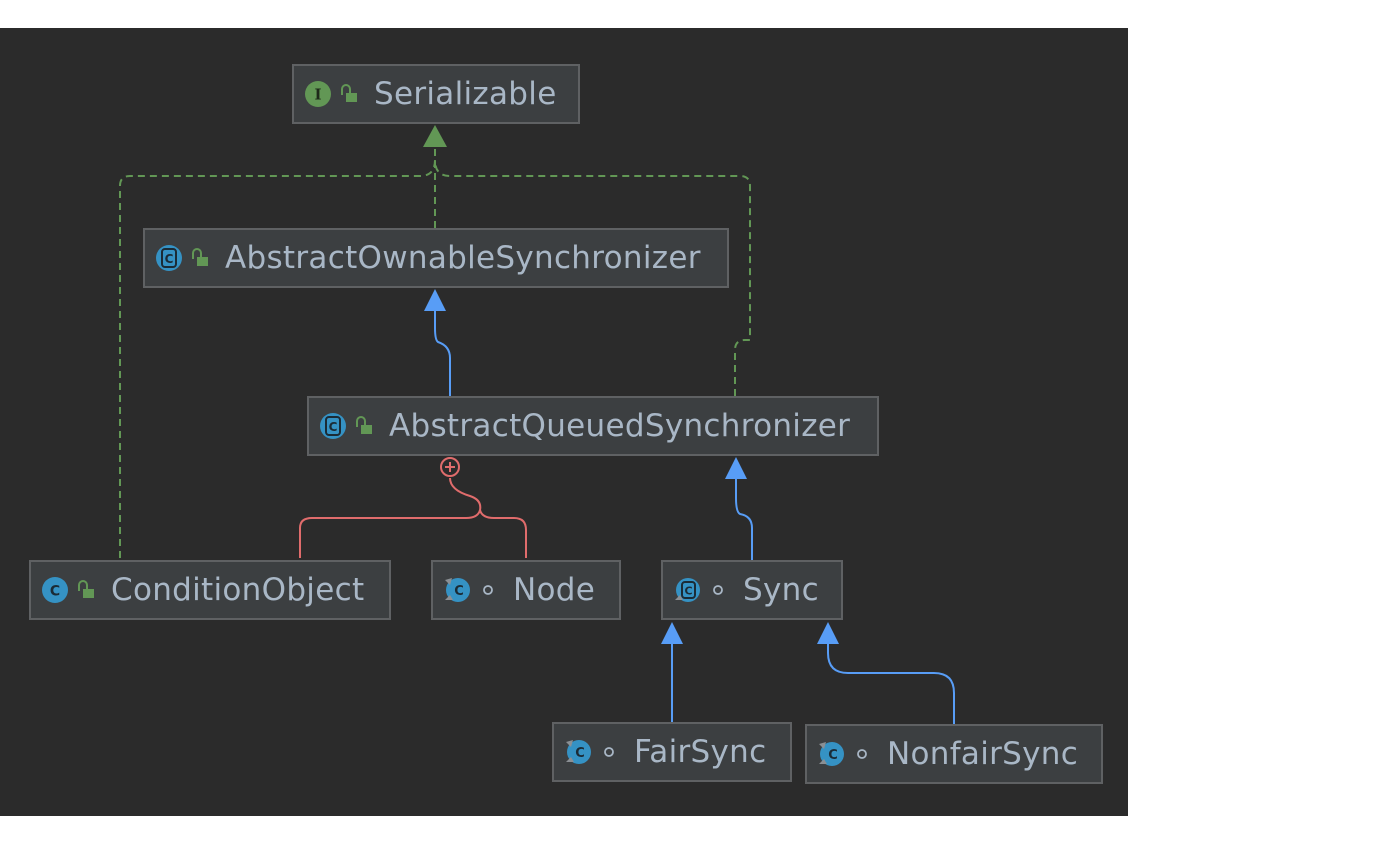 This screenshot has width=1400, height=844. What do you see at coordinates (503, 533) in the screenshot?
I see `edge-node-inner-aqs` at bounding box center [503, 533].